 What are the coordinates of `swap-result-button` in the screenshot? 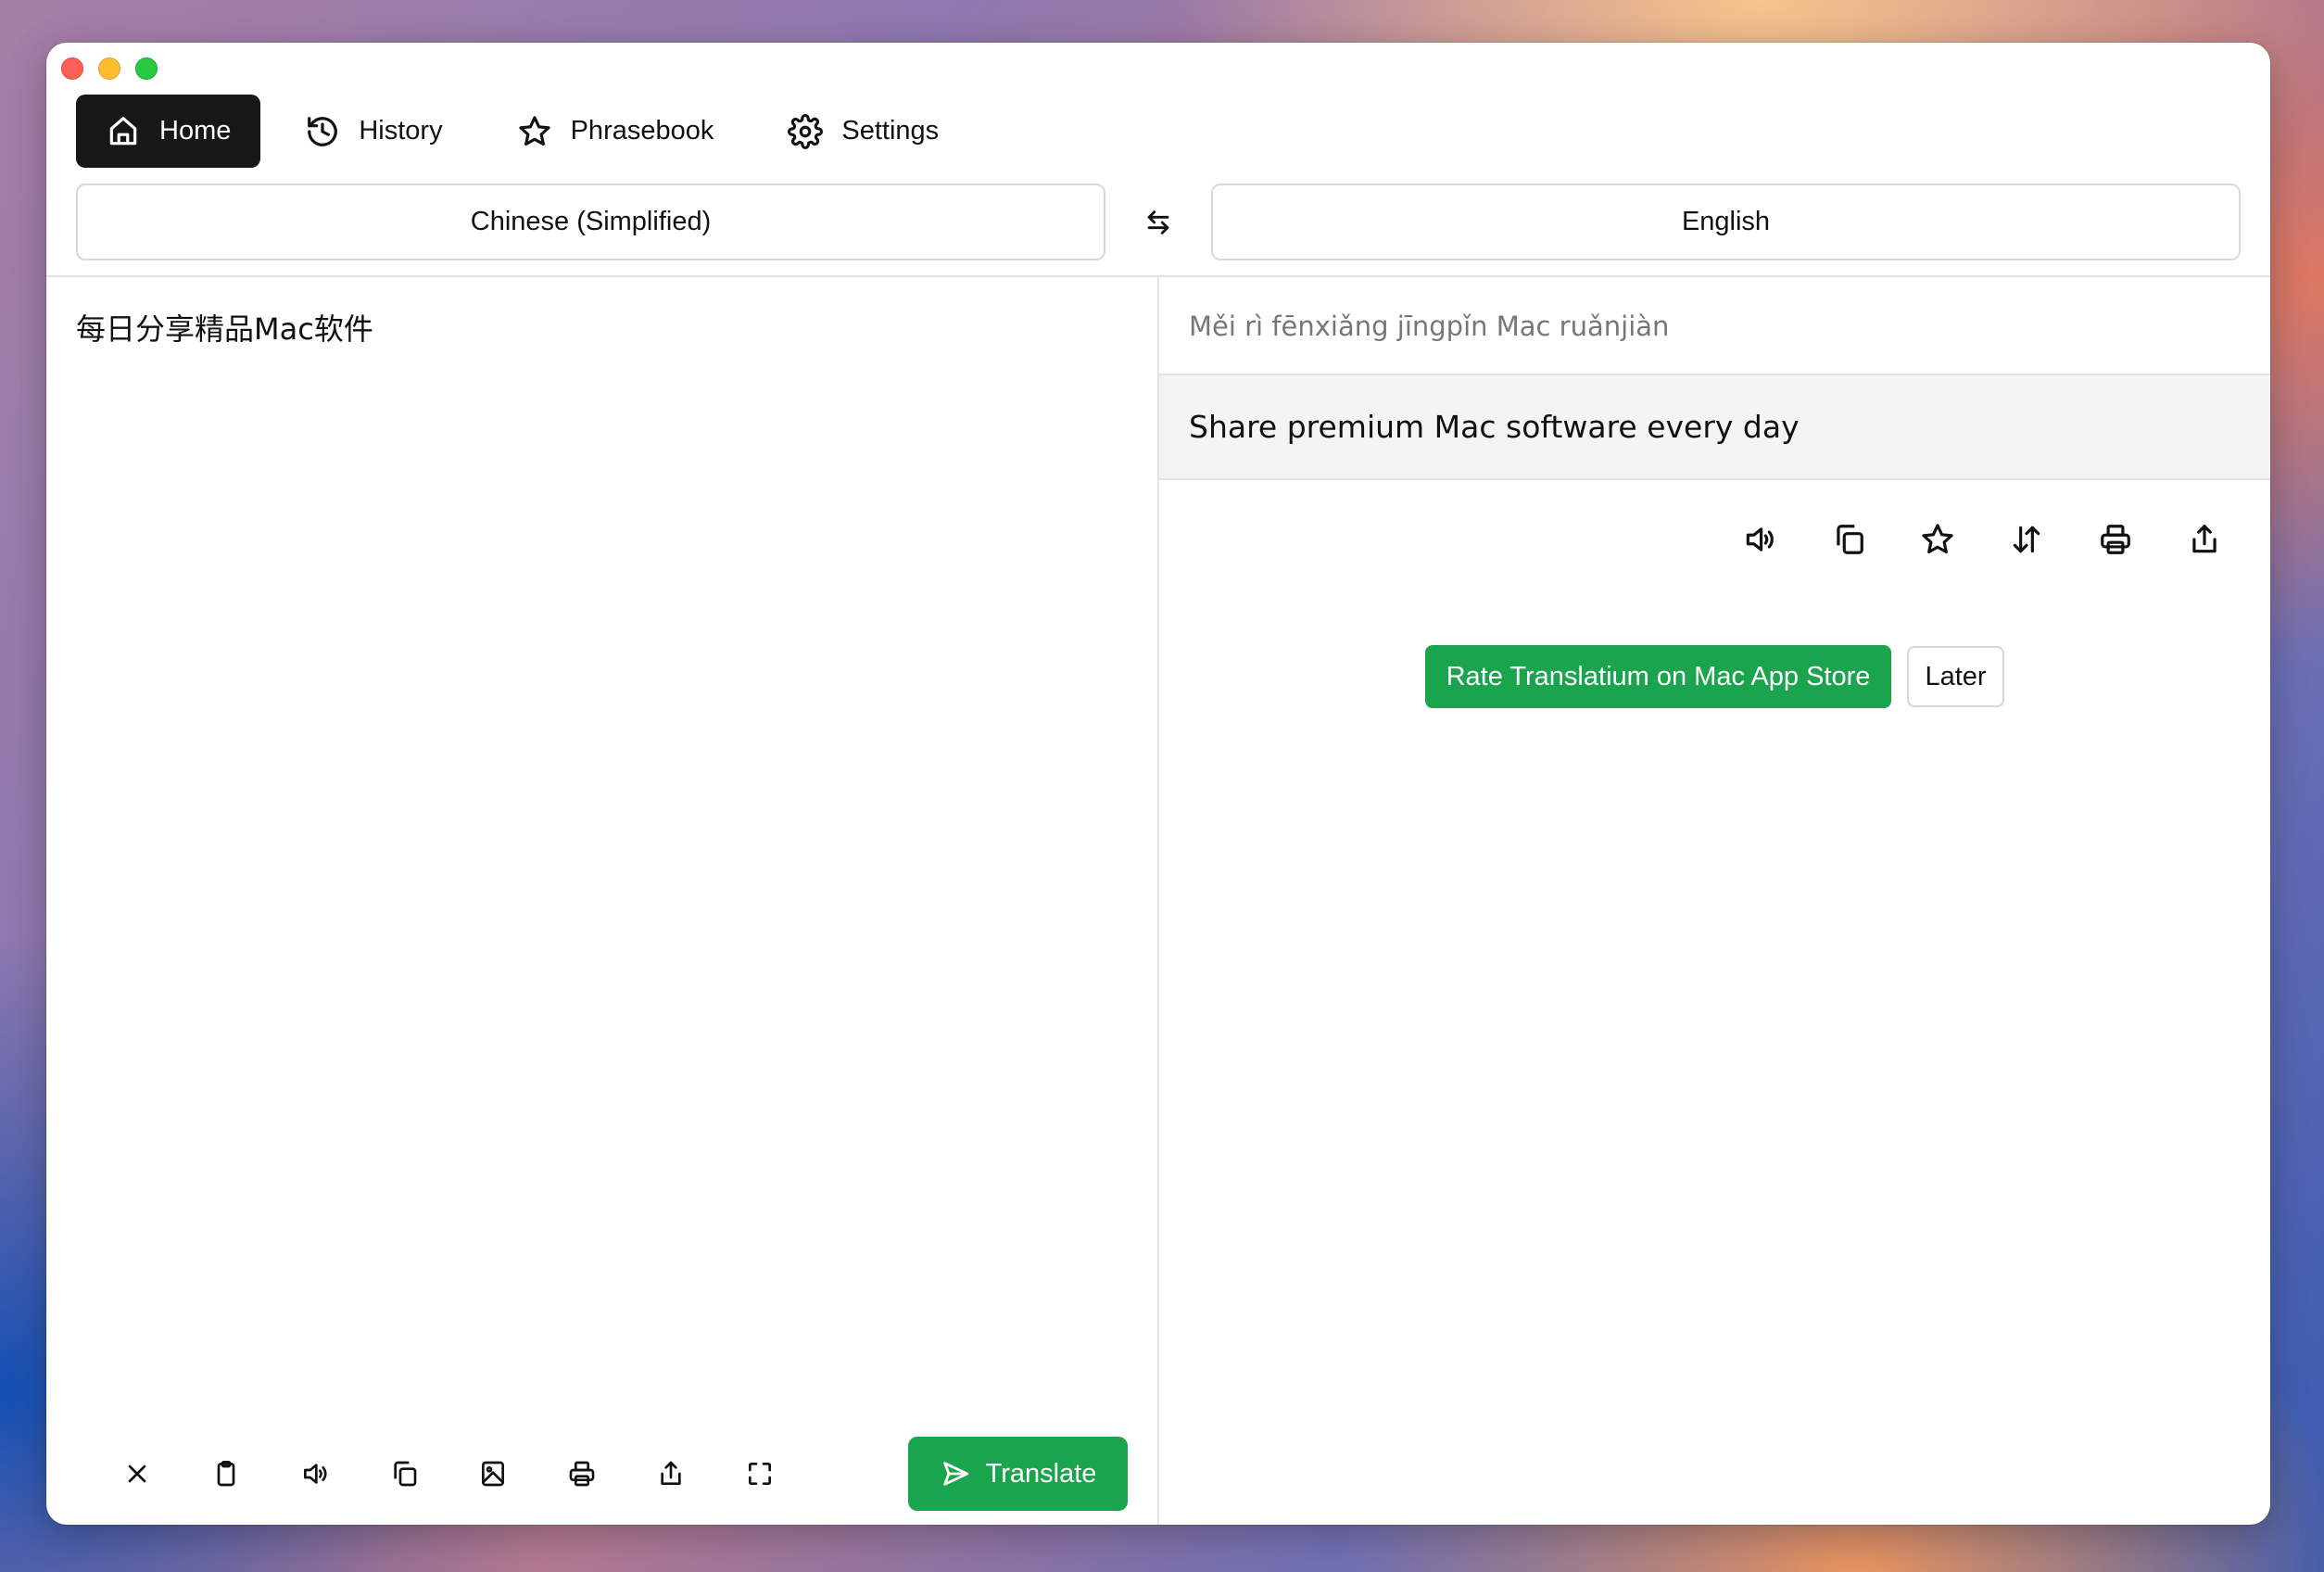 It's located at (2026, 539).